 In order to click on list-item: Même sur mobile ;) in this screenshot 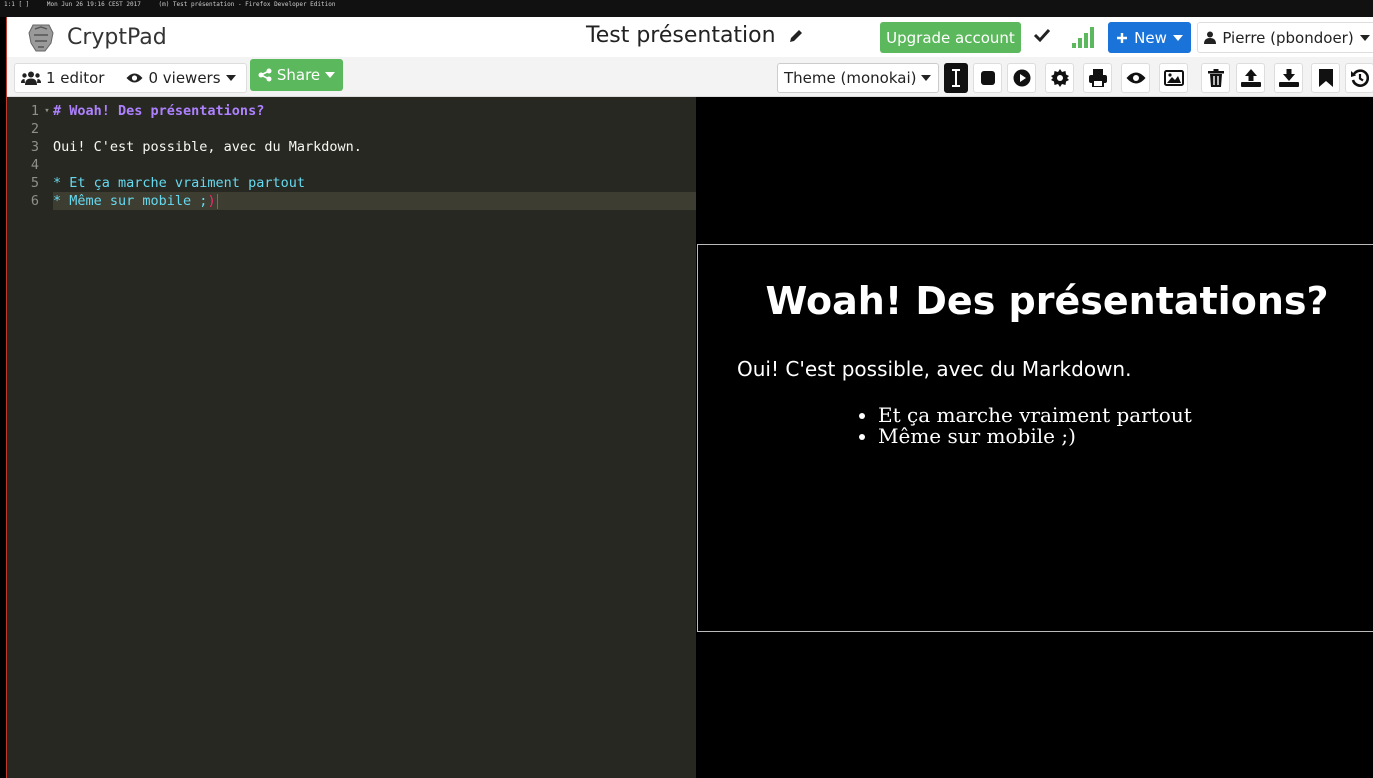, I will do `click(1035, 436)`.